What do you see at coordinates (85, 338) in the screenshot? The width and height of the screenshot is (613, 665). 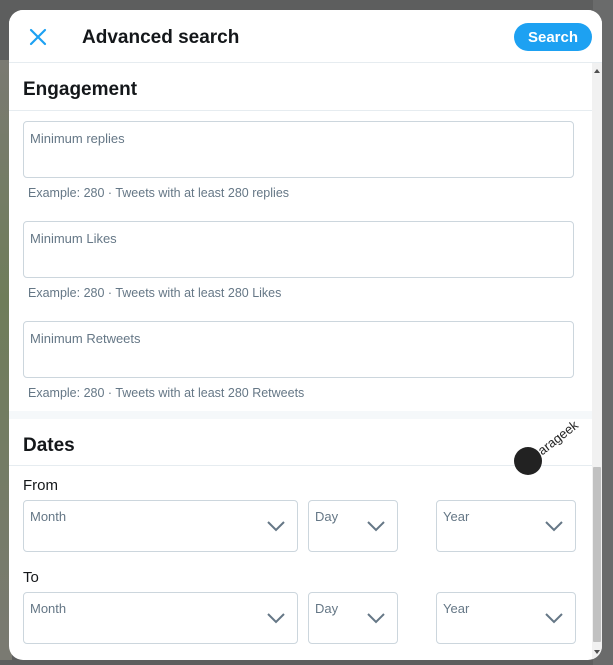 I see `min-retweets-label: Minimum Retweets` at bounding box center [85, 338].